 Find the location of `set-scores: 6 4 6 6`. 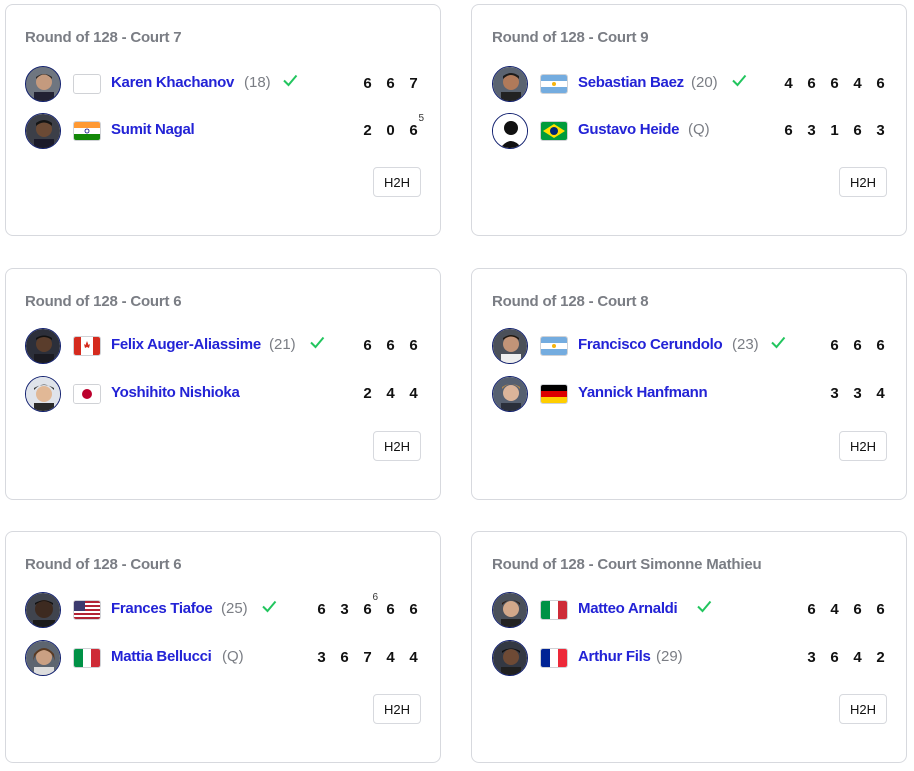

set-scores: 6 4 6 6 is located at coordinates (846, 611).